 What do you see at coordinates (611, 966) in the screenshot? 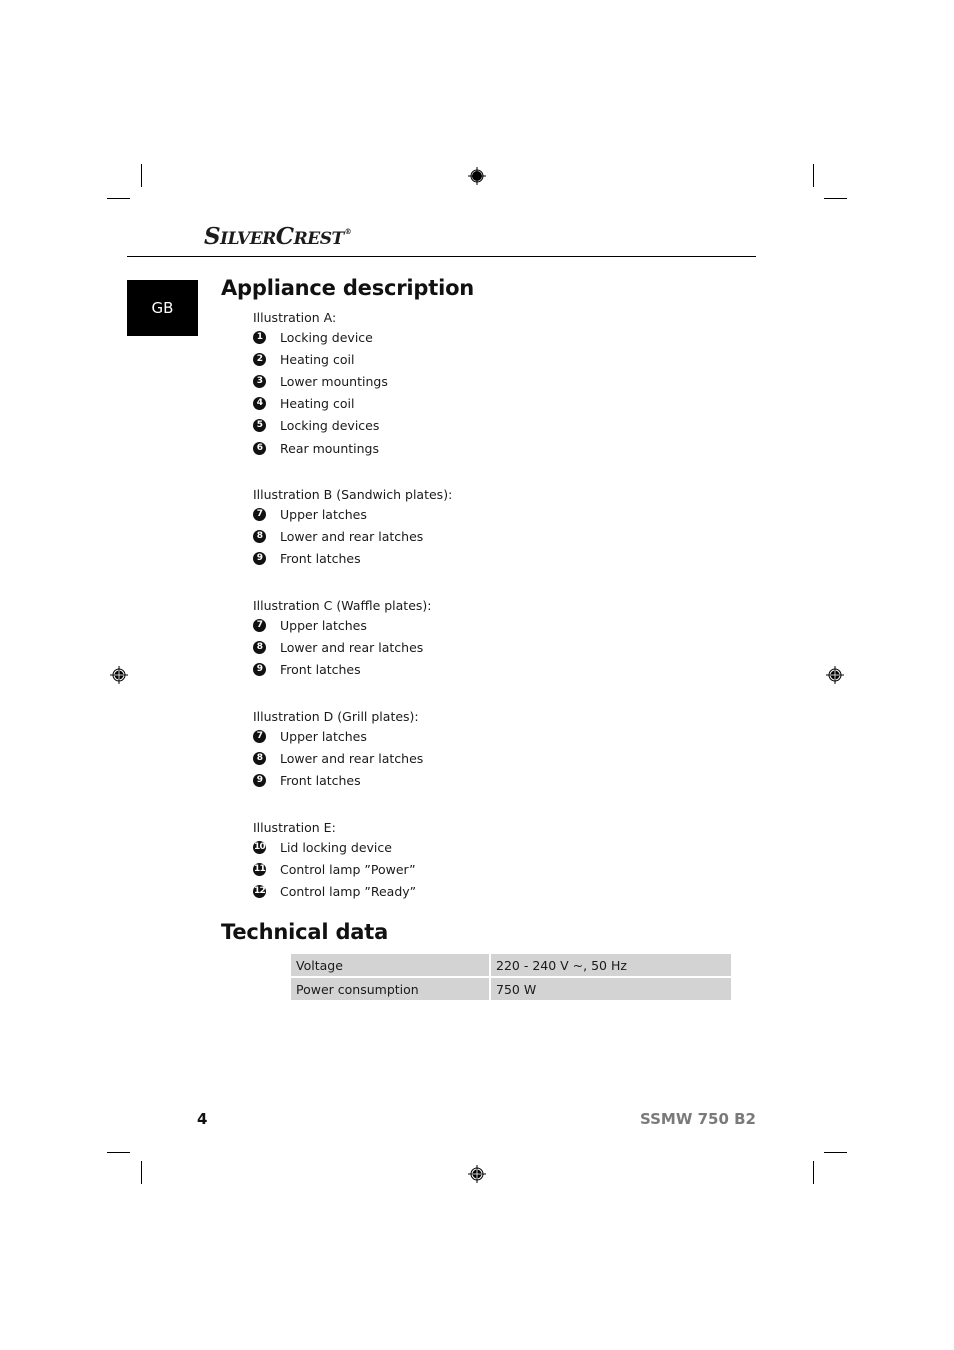
I see `table-value: 220 - 240 V ~, 50 Hz` at bounding box center [611, 966].